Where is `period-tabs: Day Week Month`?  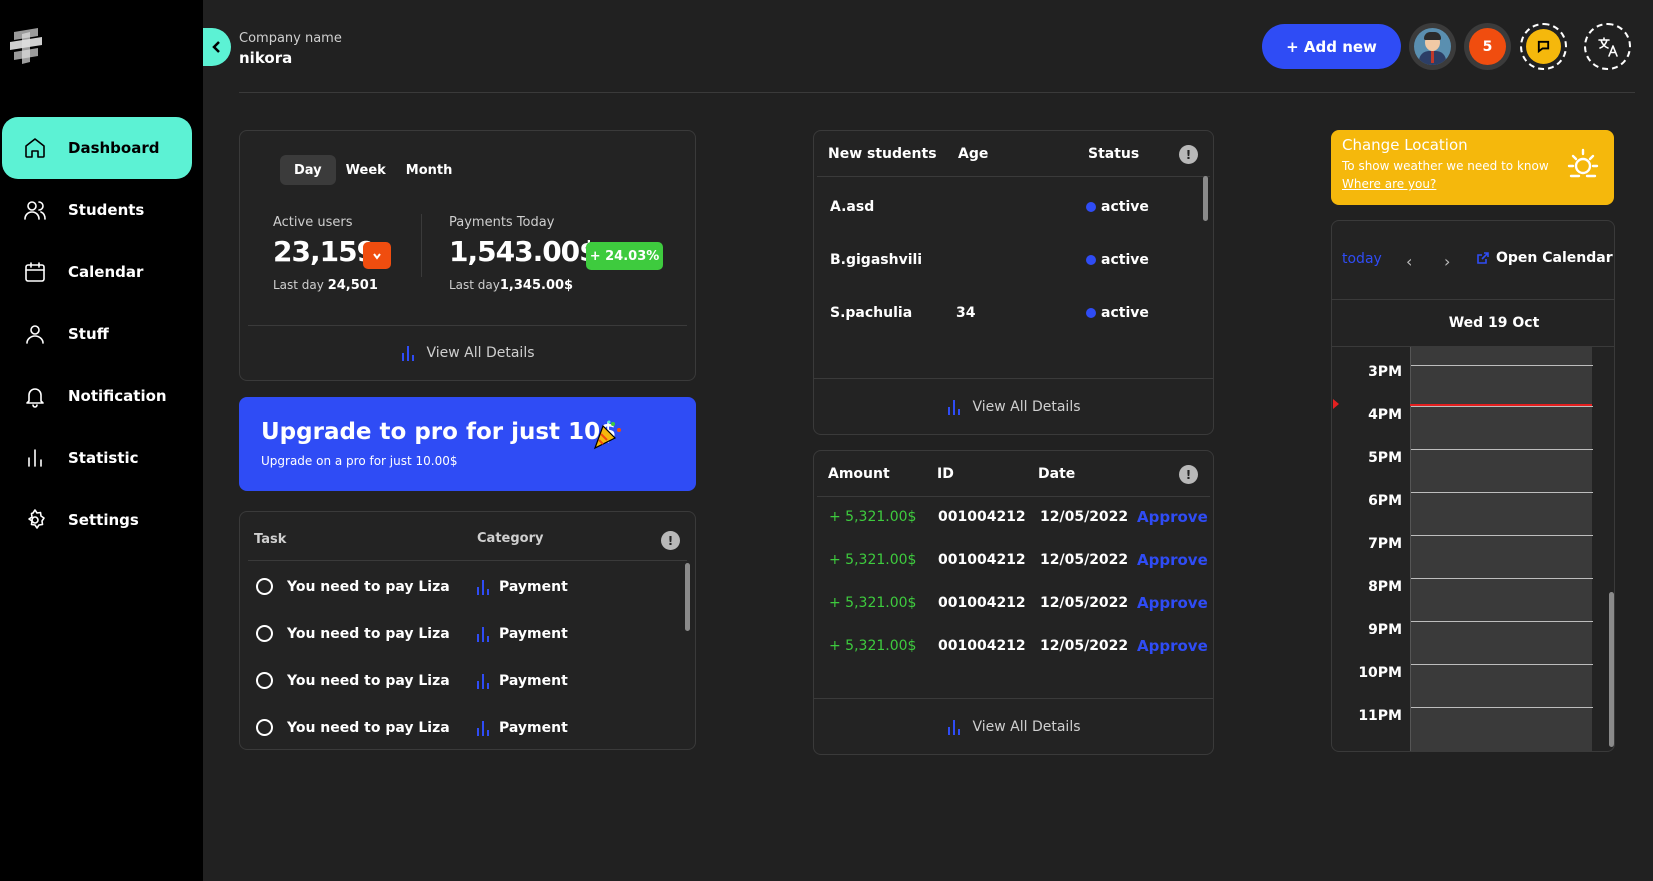
period-tabs: Day Week Month is located at coordinates (371, 170).